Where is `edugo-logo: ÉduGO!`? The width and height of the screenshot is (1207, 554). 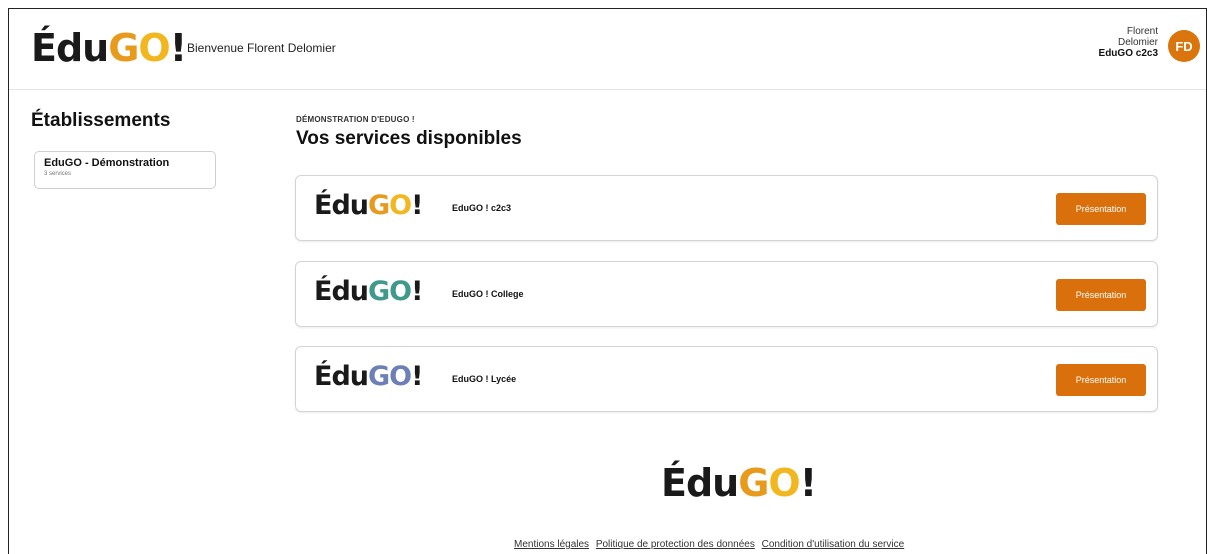
edugo-logo: ÉduGO! is located at coordinates (109, 48).